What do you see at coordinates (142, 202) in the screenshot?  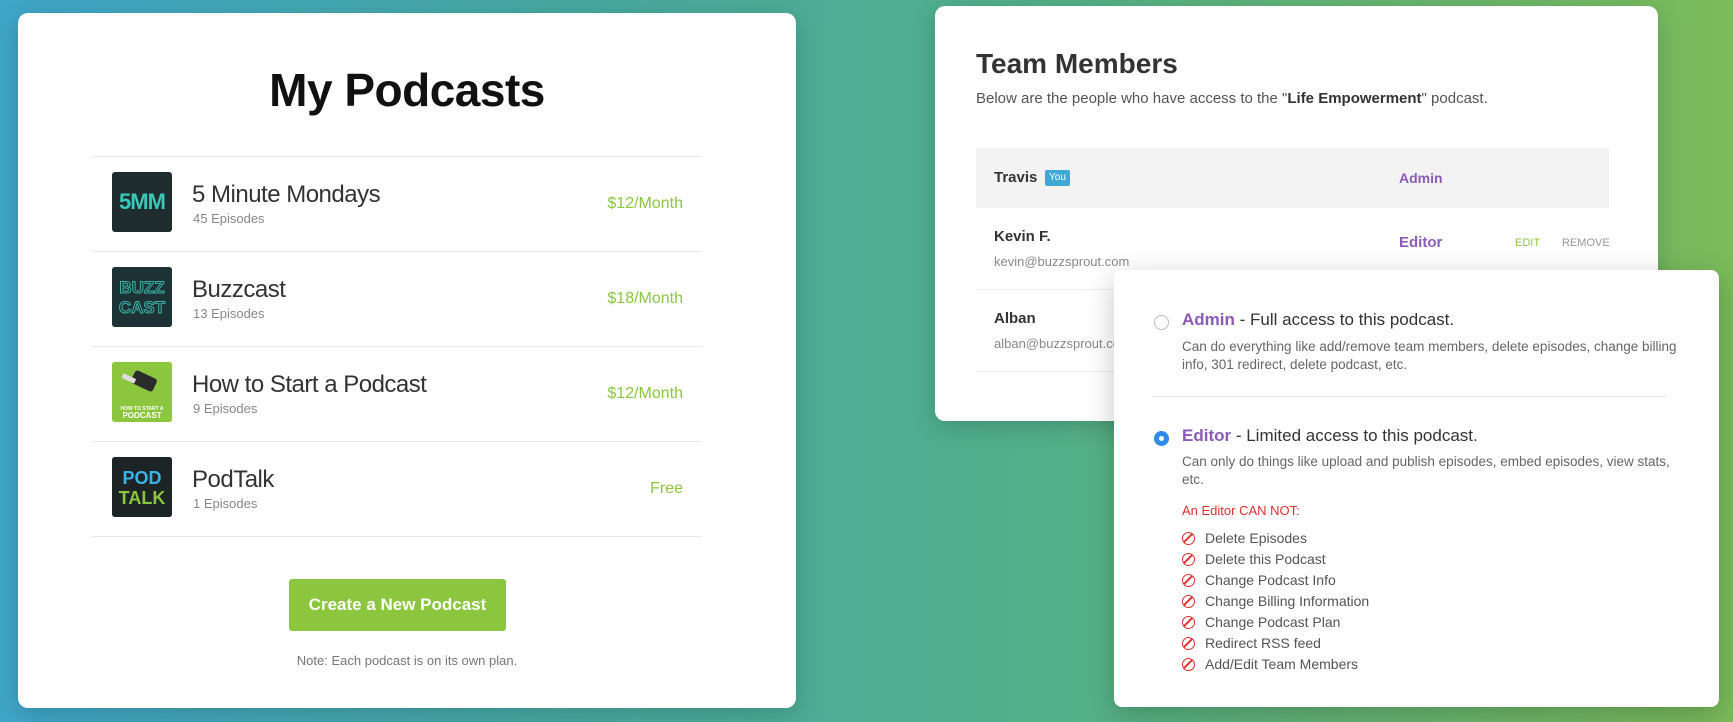 I see `podcast-artwork: 5MM` at bounding box center [142, 202].